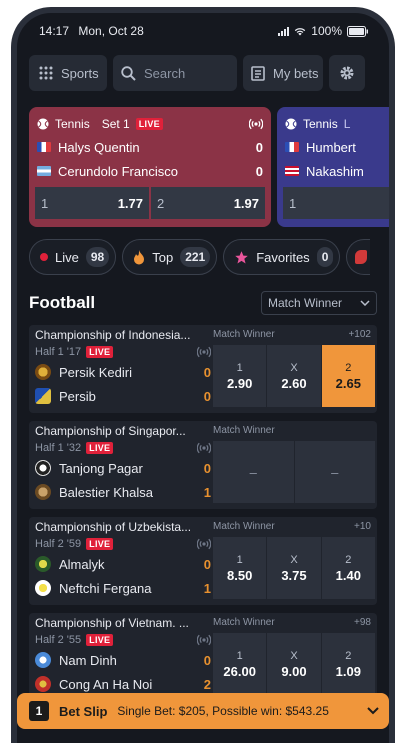 Image resolution: width=404 pixels, height=743 pixels. What do you see at coordinates (240, 575) in the screenshot?
I see `odds-value: 8.50` at bounding box center [240, 575].